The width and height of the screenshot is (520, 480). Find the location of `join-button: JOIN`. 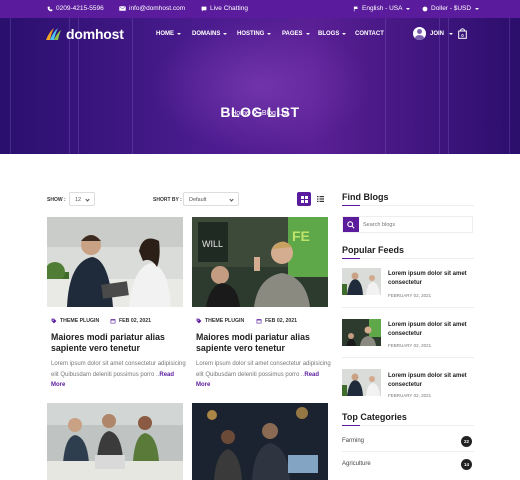

join-button: JOIN is located at coordinates (433, 33).